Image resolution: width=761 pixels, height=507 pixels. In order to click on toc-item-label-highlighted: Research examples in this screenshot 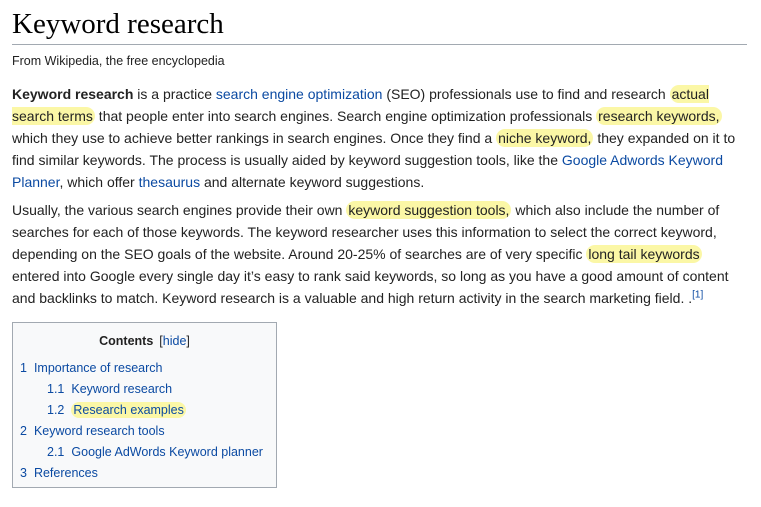, I will do `click(128, 410)`.